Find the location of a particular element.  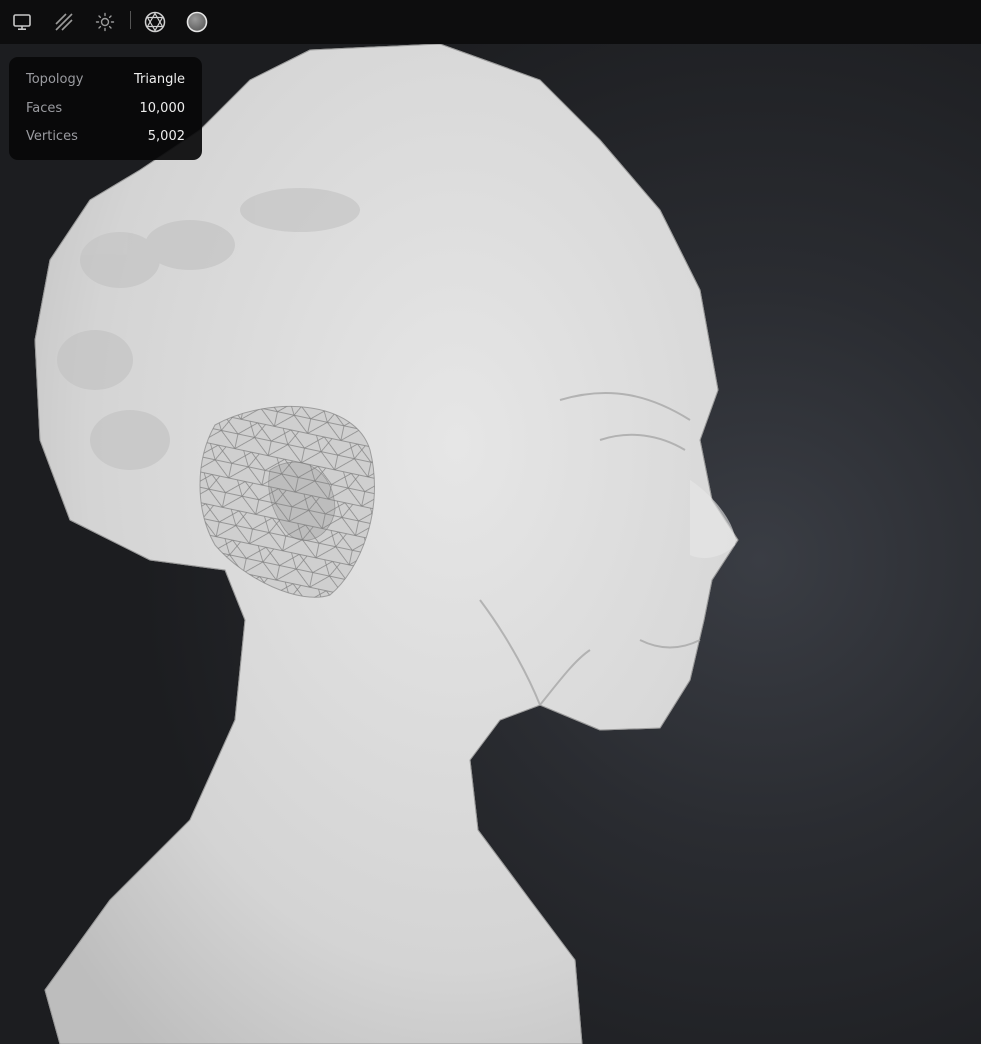

info-label: Vertices is located at coordinates (52, 136).